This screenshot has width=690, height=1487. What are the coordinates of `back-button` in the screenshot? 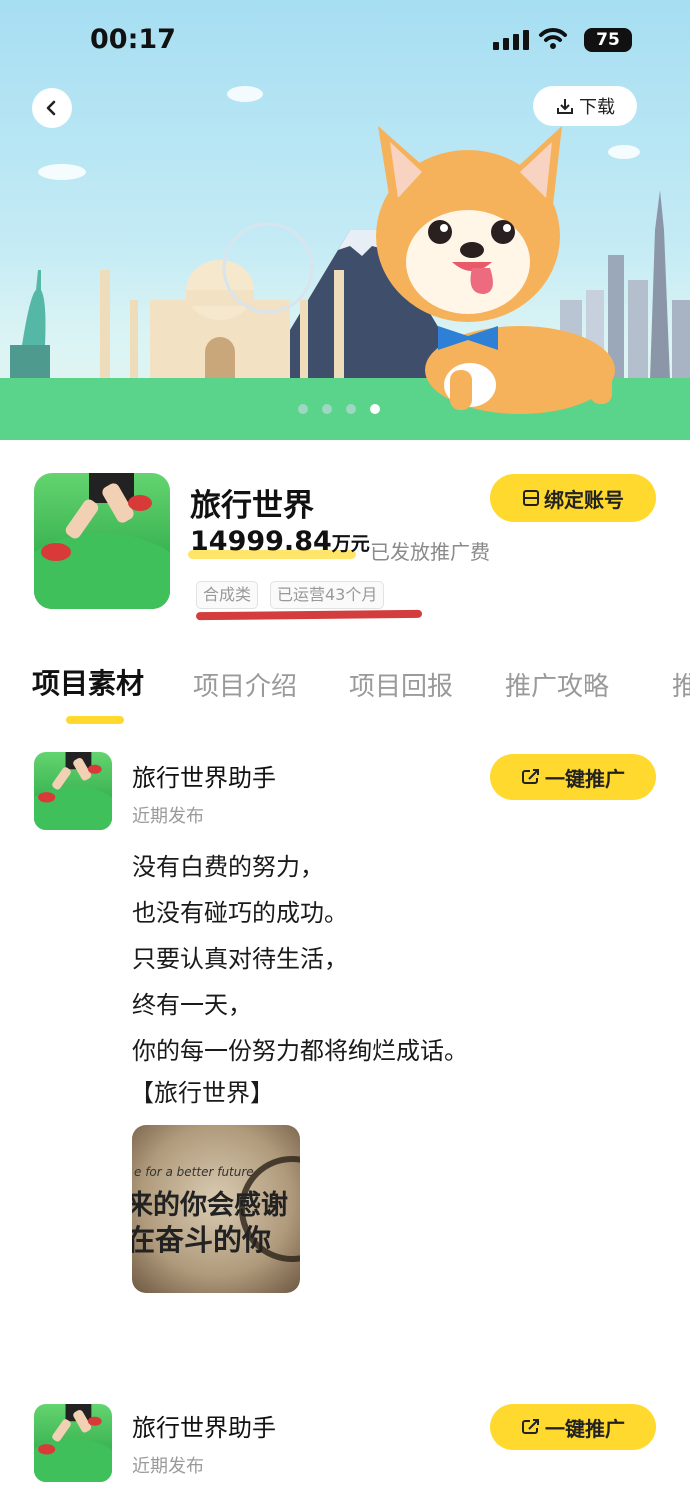 It's located at (52, 108).